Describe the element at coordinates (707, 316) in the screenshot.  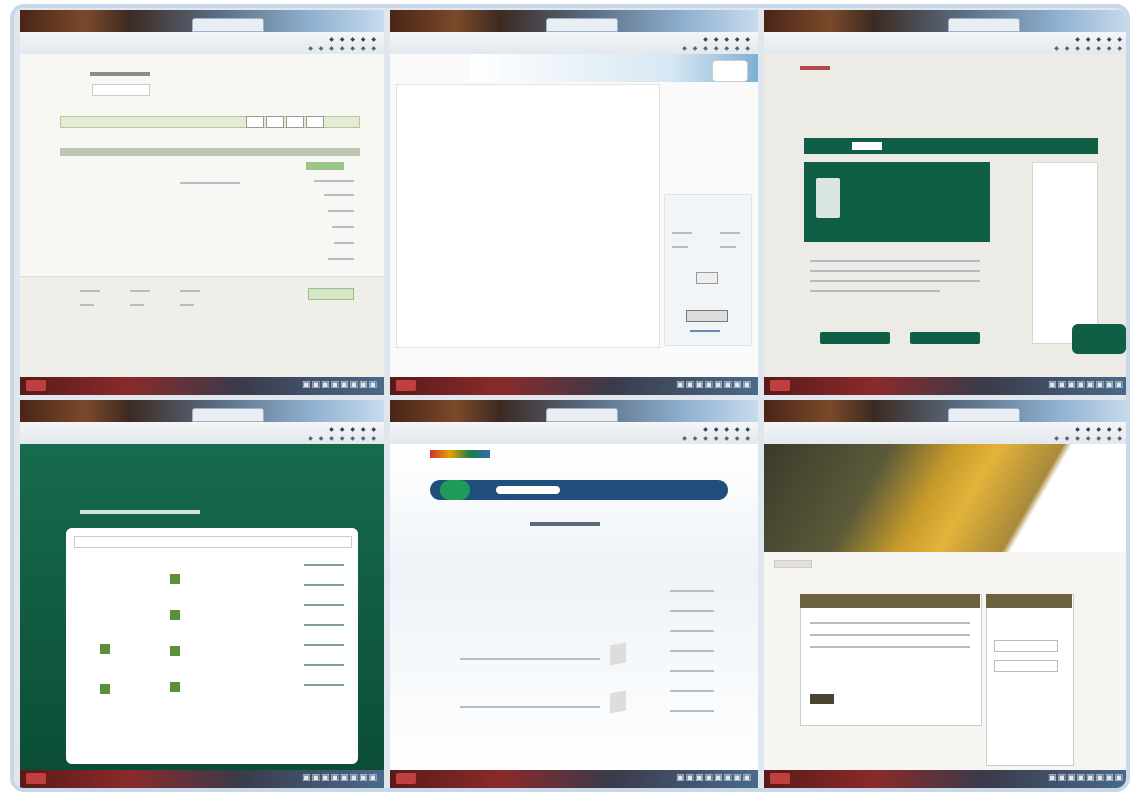
I see `confirm-button` at that location.